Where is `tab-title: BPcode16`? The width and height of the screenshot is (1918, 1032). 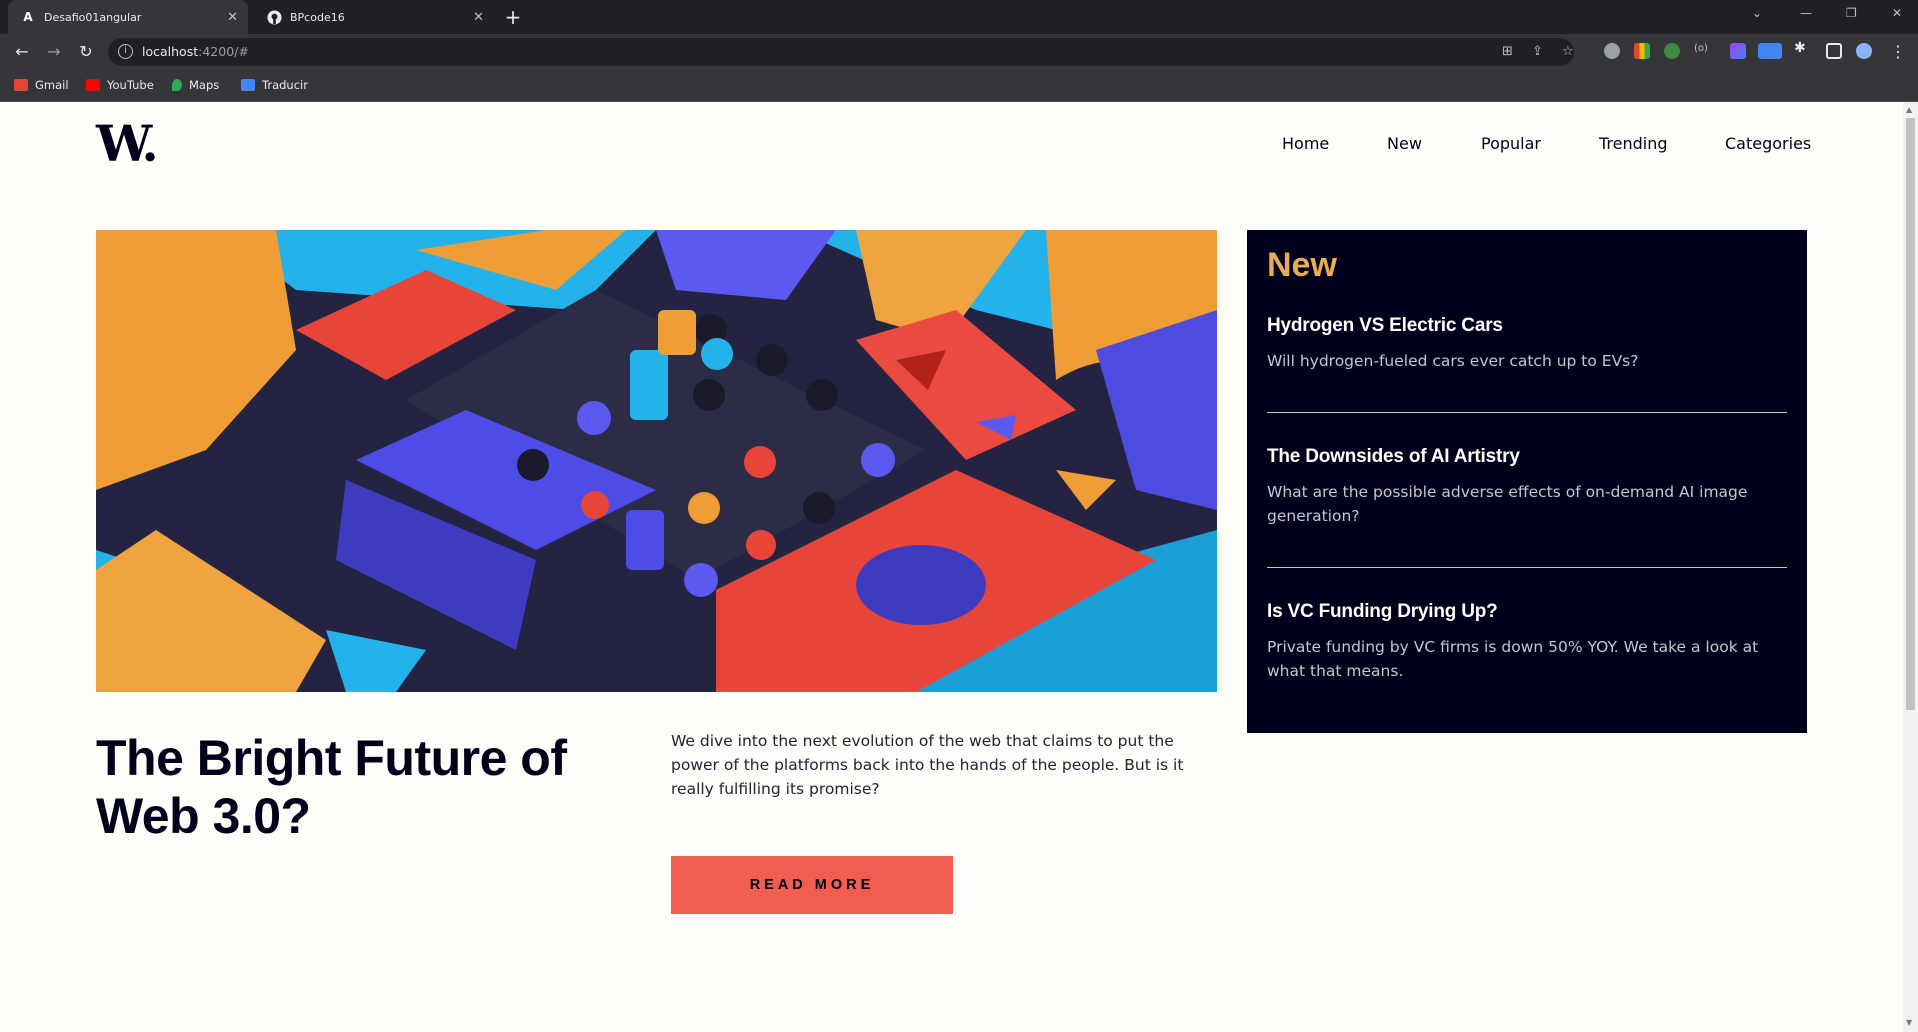 tab-title: BPcode16 is located at coordinates (317, 17).